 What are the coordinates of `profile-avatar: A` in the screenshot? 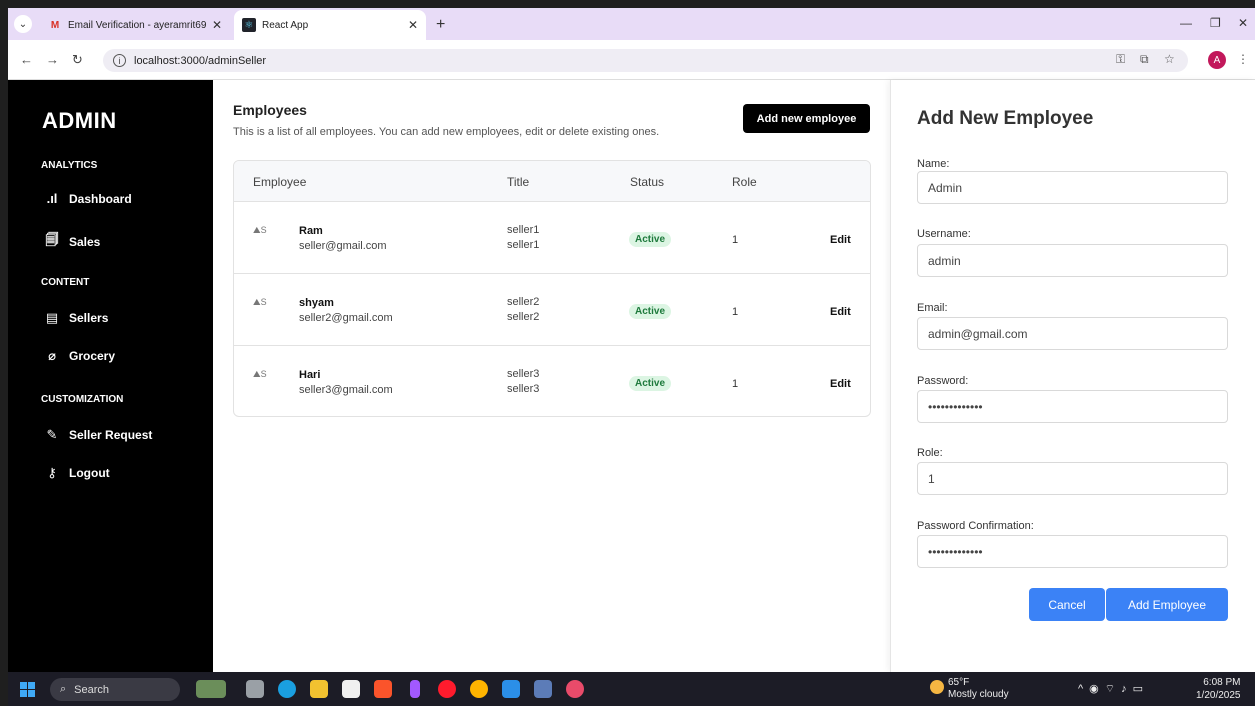 It's located at (1217, 60).